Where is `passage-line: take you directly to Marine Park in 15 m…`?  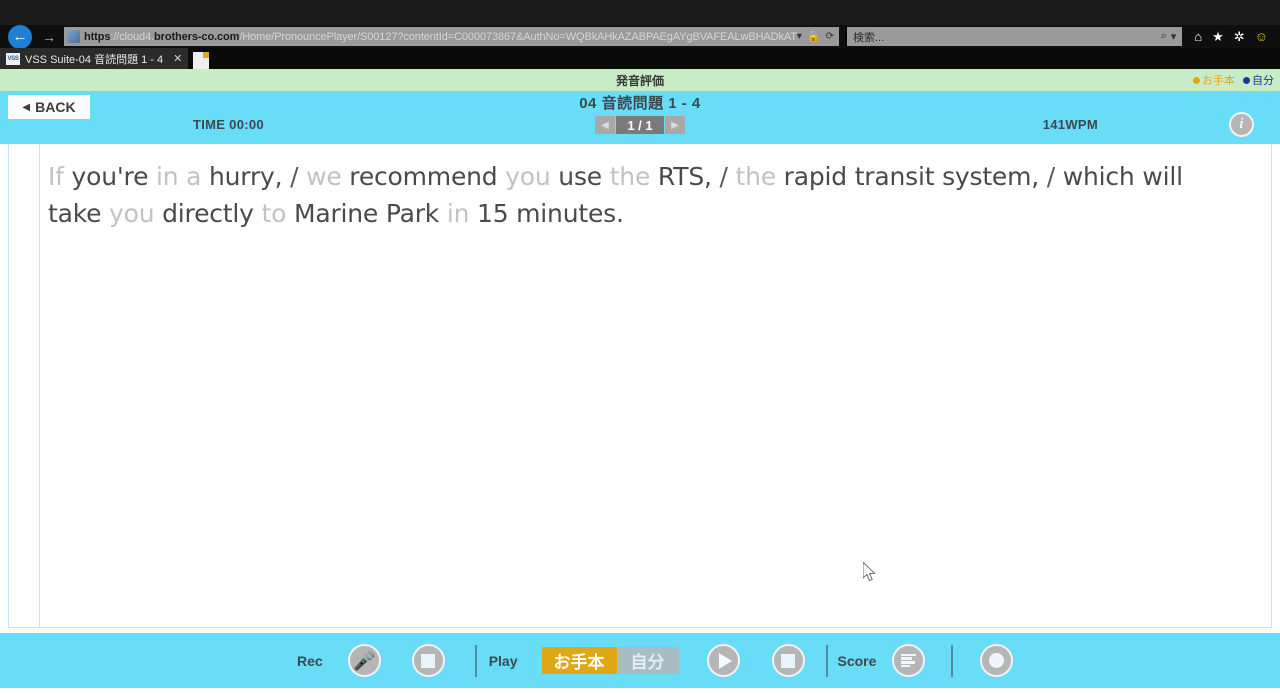 passage-line: take you directly to Marine Park in 15 m… is located at coordinates (651, 213).